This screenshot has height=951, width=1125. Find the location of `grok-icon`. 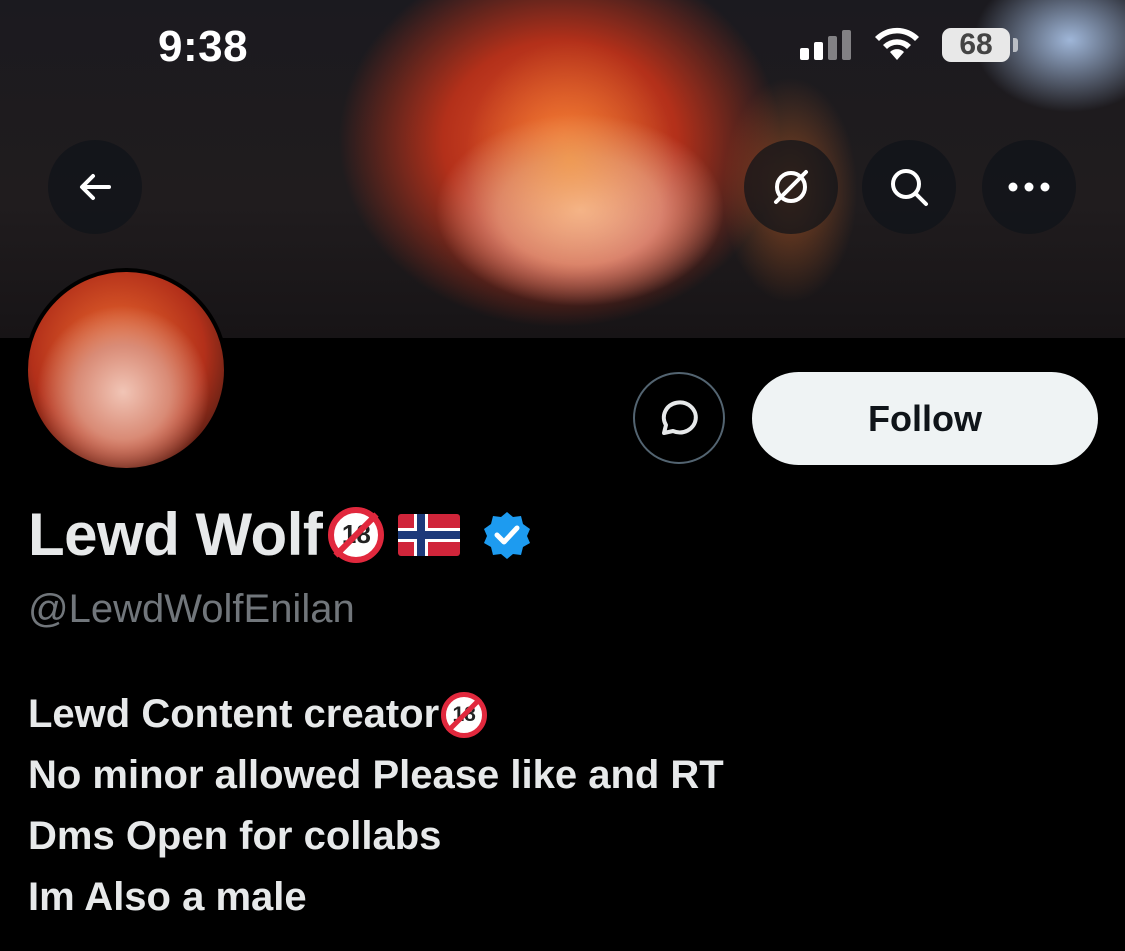

grok-icon is located at coordinates (791, 187).